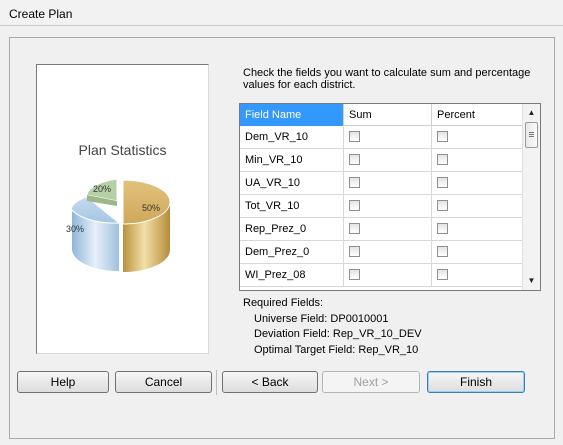 The height and width of the screenshot is (445, 563). Describe the element at coordinates (336, 349) in the screenshot. I see `optimal-target-field-text: Optimal Target Field: Rep_VR_10` at that location.